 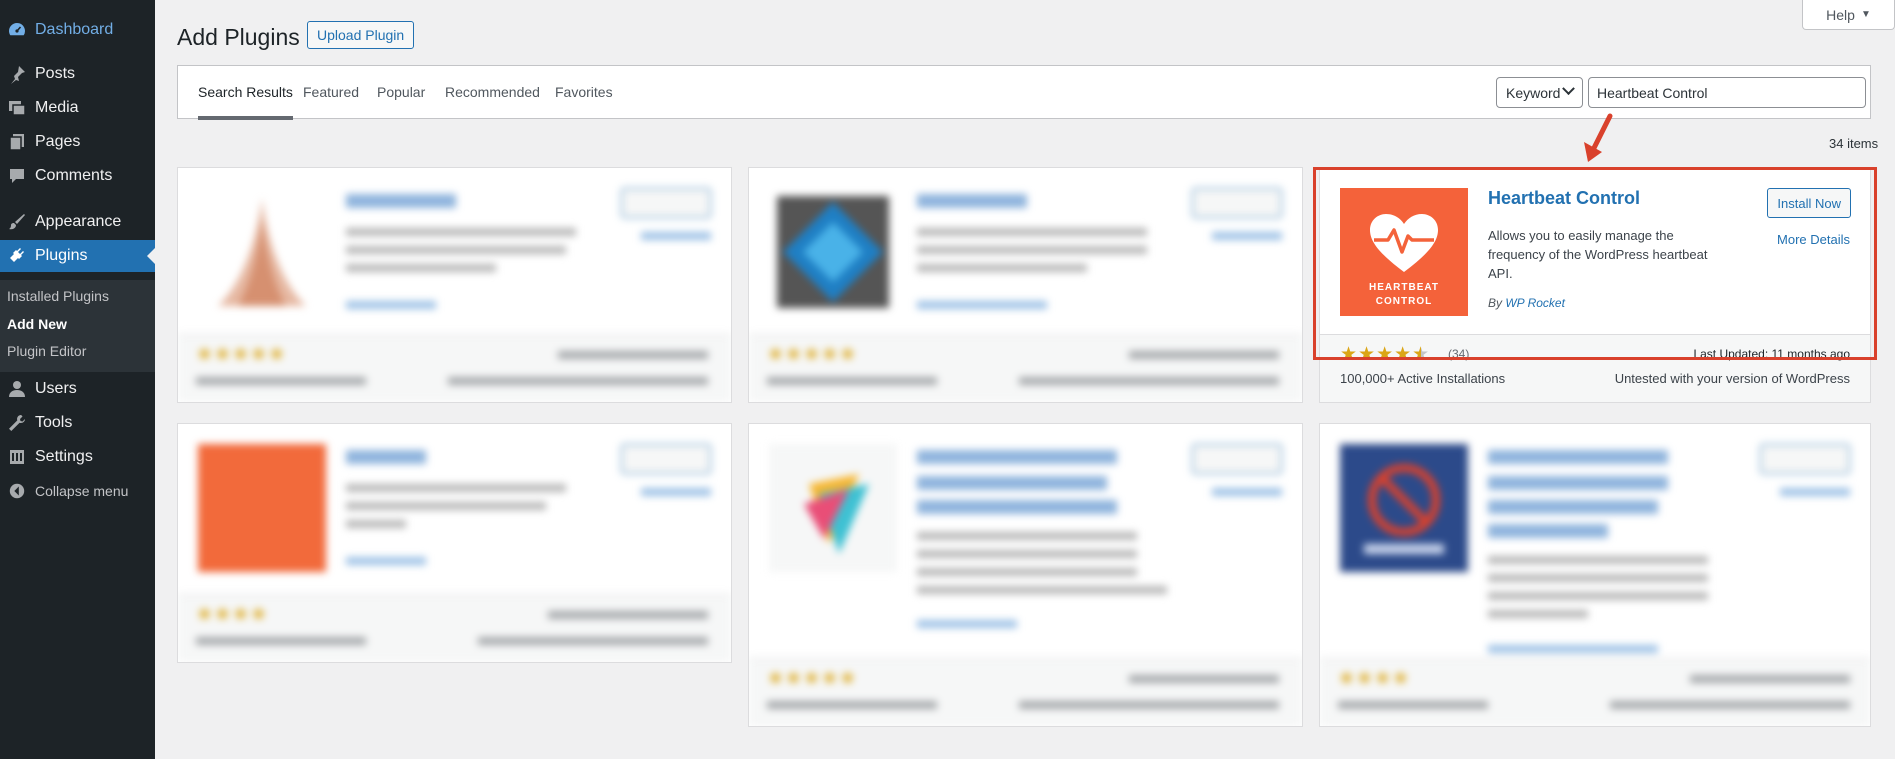 What do you see at coordinates (55, 73) in the screenshot?
I see `sidebar-item-label: Posts` at bounding box center [55, 73].